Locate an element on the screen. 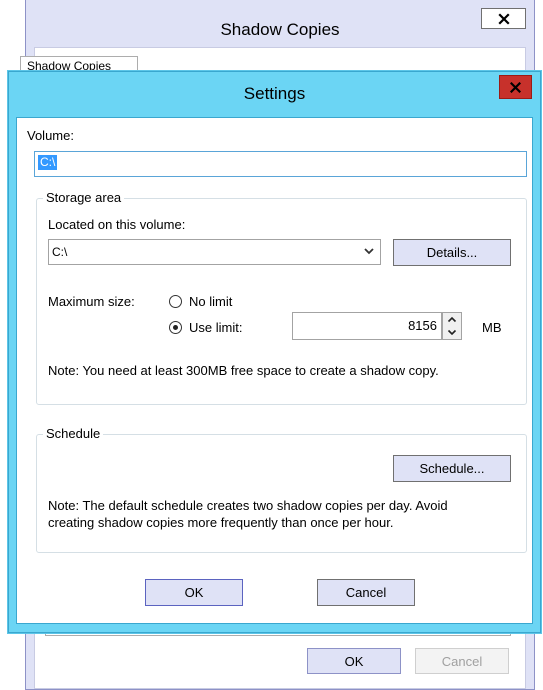  volume-label: Volume: is located at coordinates (50, 135).